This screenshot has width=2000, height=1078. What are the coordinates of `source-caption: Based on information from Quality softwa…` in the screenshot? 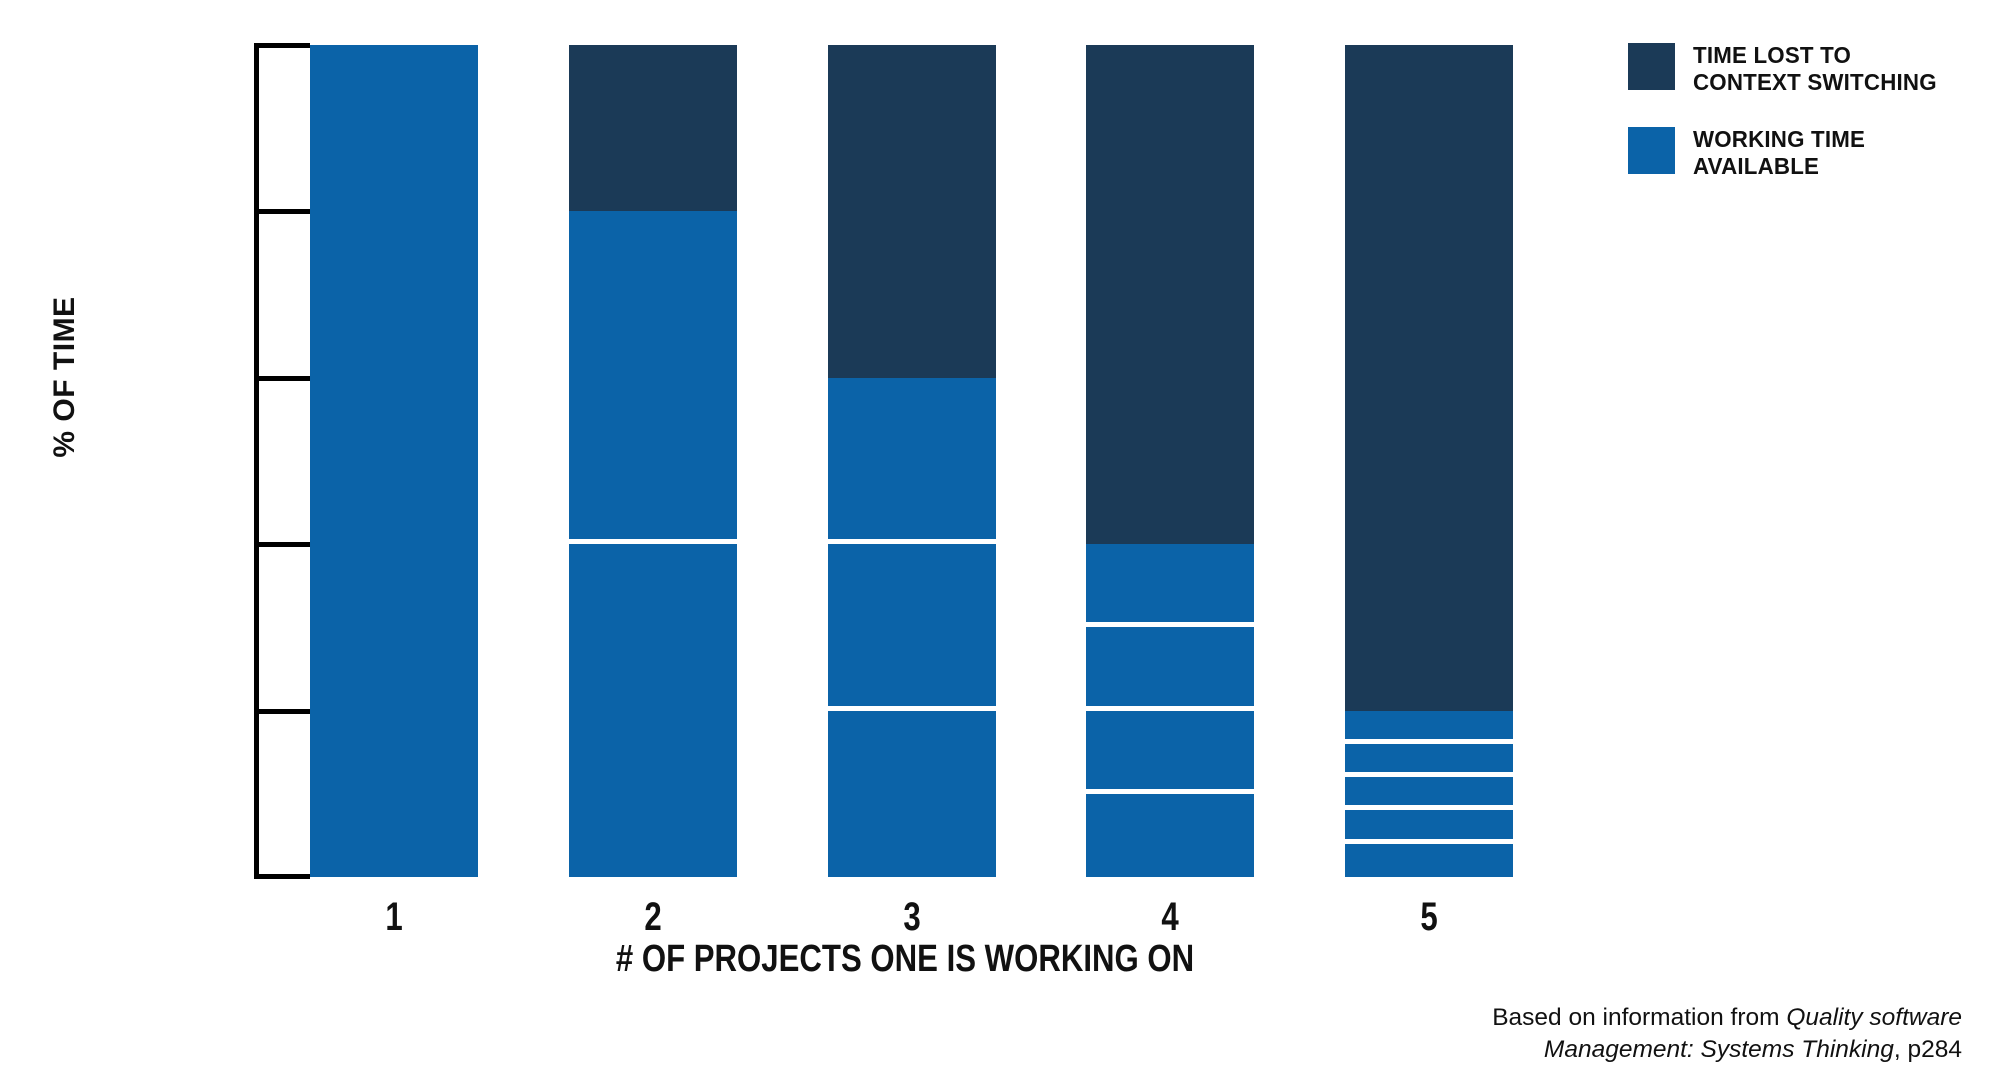 It's located at (1512, 1034).